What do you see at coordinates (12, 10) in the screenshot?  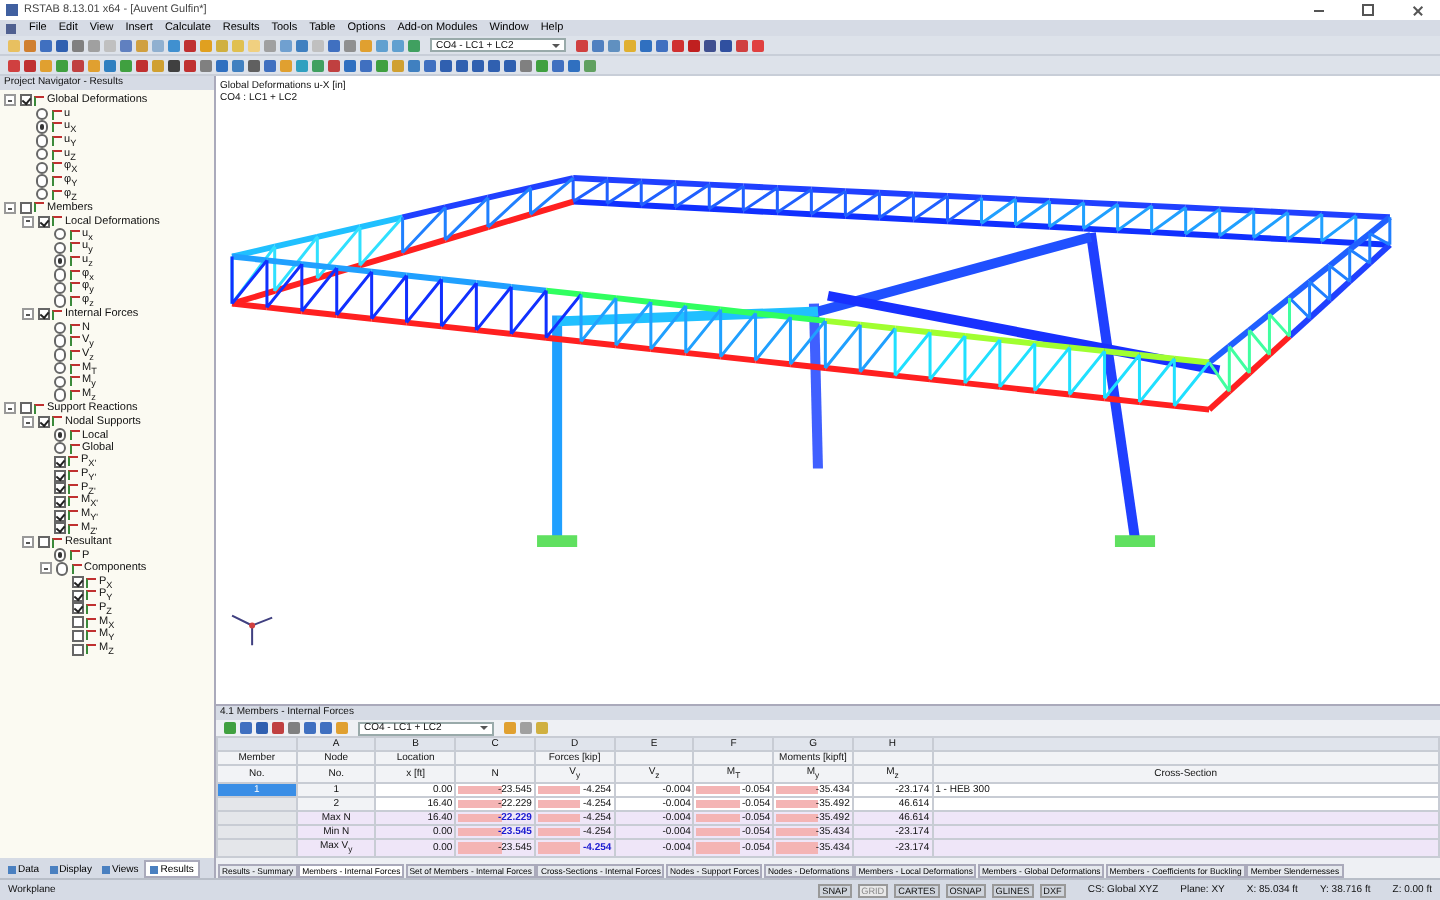 I see `app-icon` at bounding box center [12, 10].